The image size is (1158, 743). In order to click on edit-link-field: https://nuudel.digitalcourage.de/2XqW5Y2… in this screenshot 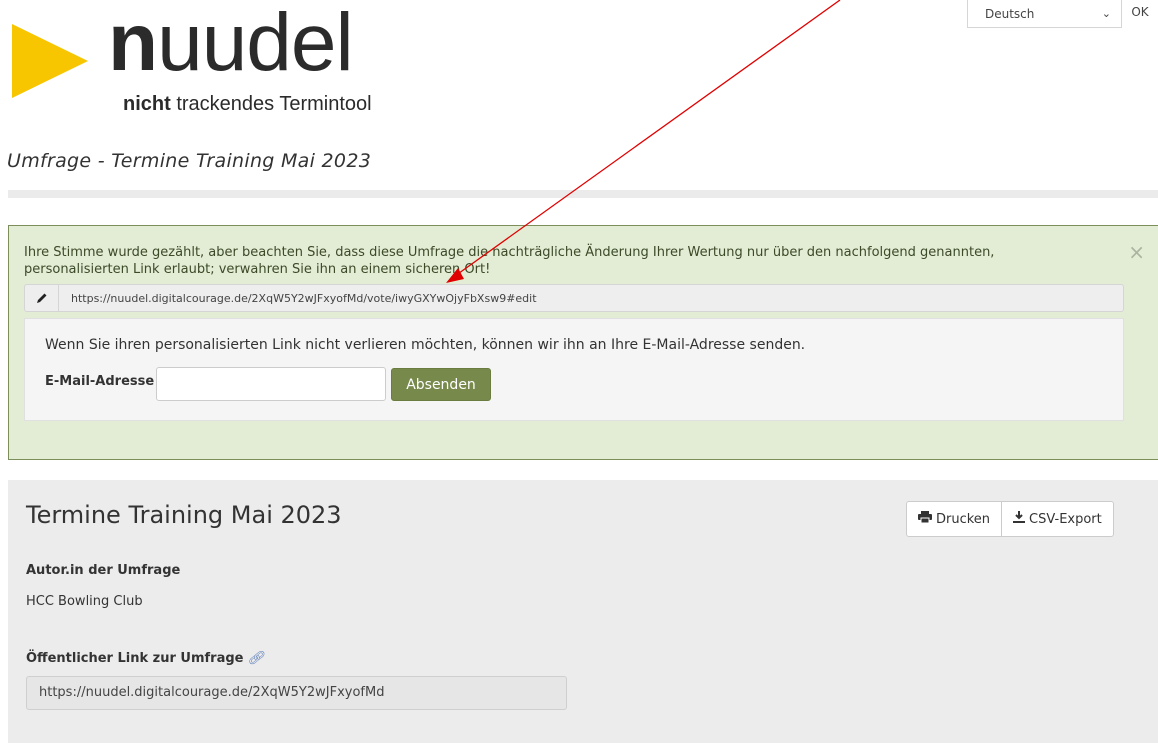, I will do `click(574, 298)`.